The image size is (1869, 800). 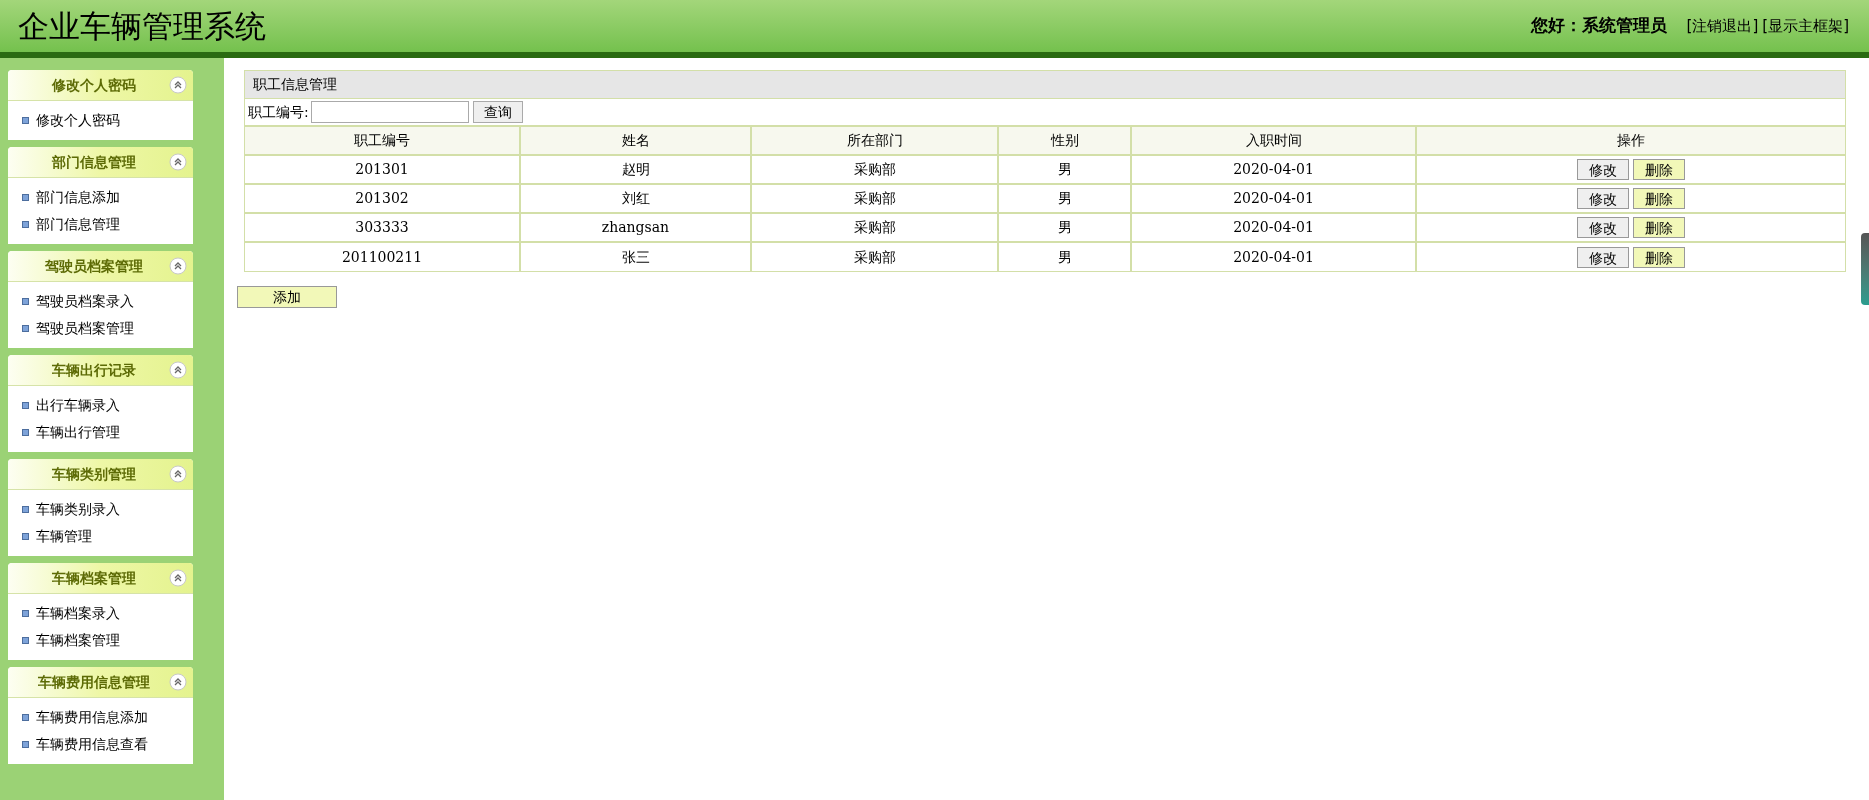 What do you see at coordinates (78, 120) in the screenshot?
I see `menu-item: 修改个人密码` at bounding box center [78, 120].